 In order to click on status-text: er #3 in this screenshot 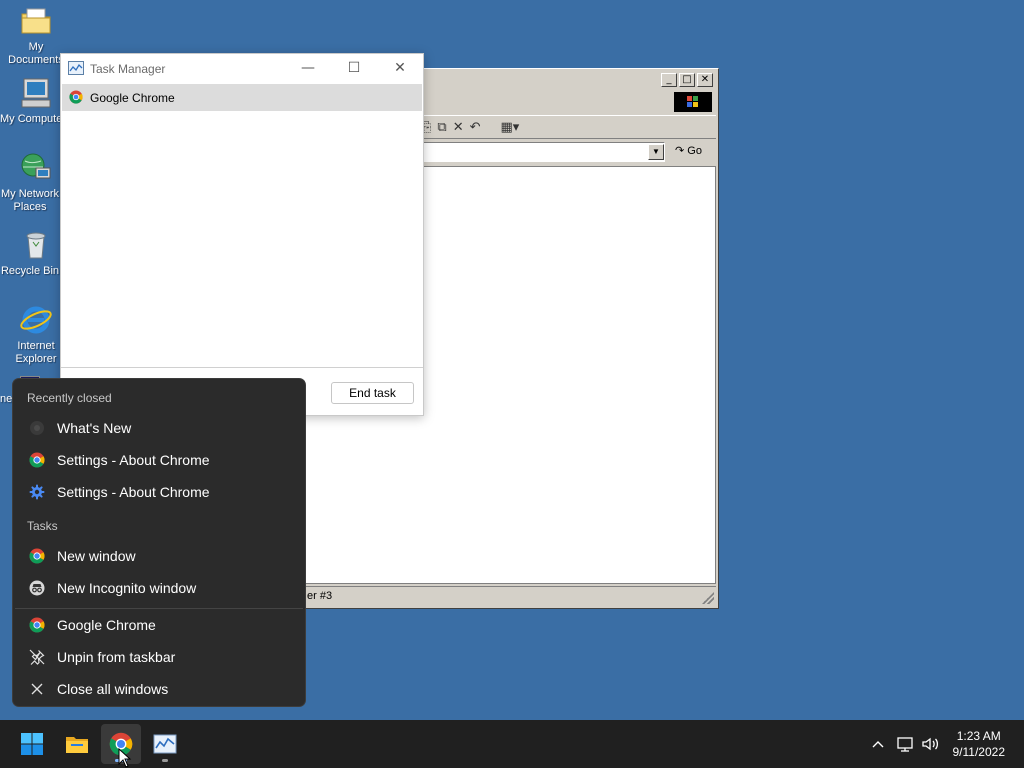, I will do `click(320, 596)`.